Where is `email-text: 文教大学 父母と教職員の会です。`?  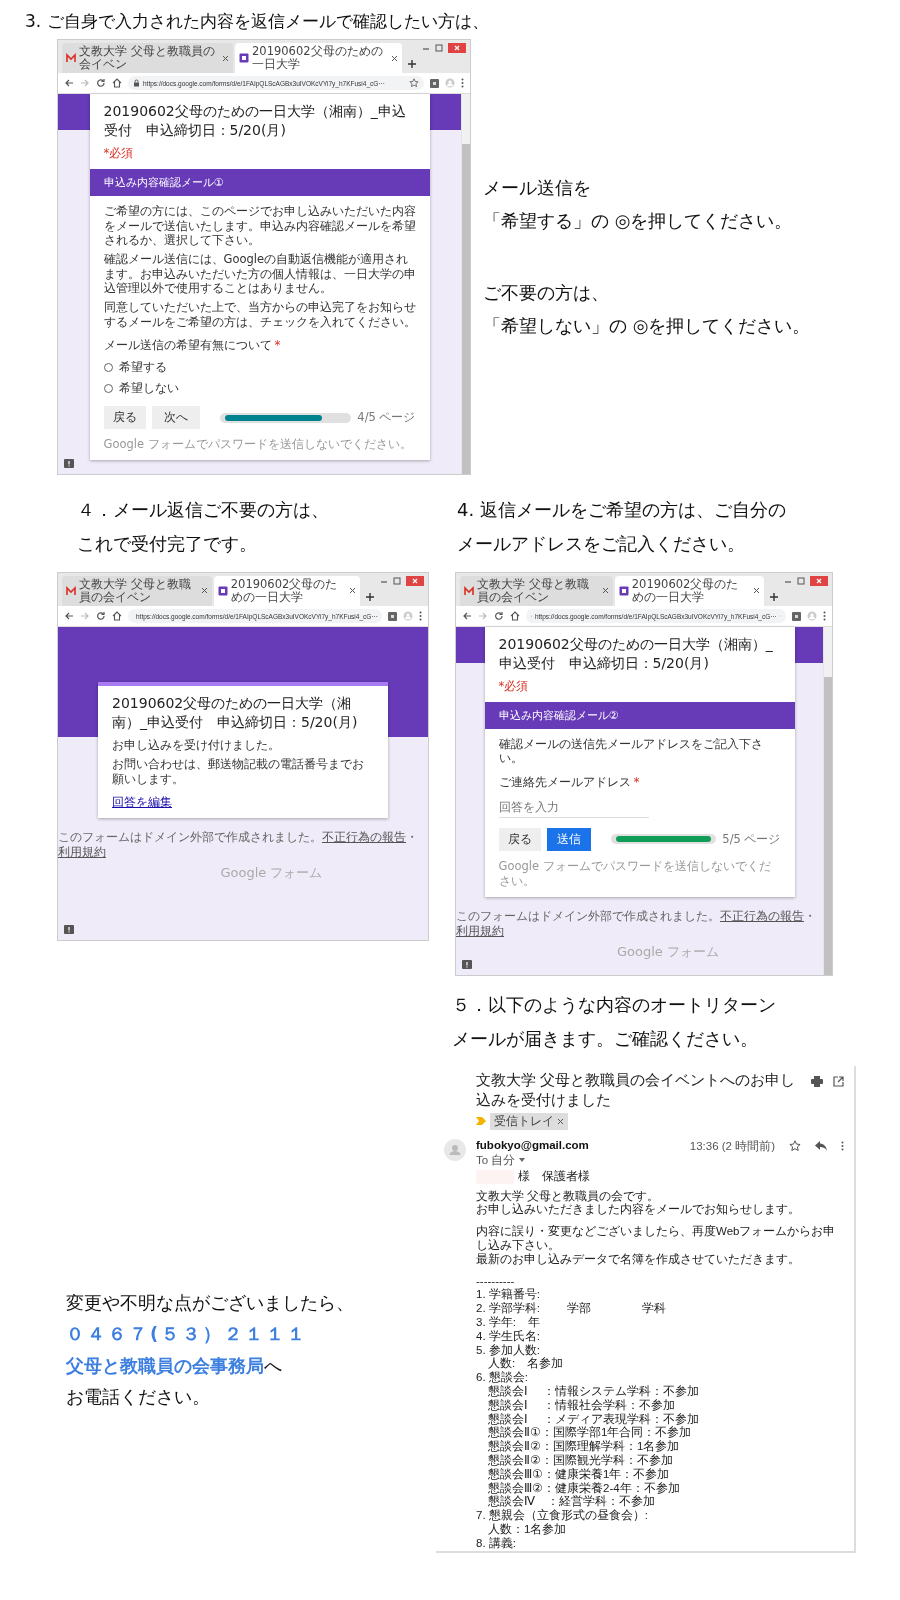 email-text: 文教大学 父母と教職員の会です。 is located at coordinates (568, 1196).